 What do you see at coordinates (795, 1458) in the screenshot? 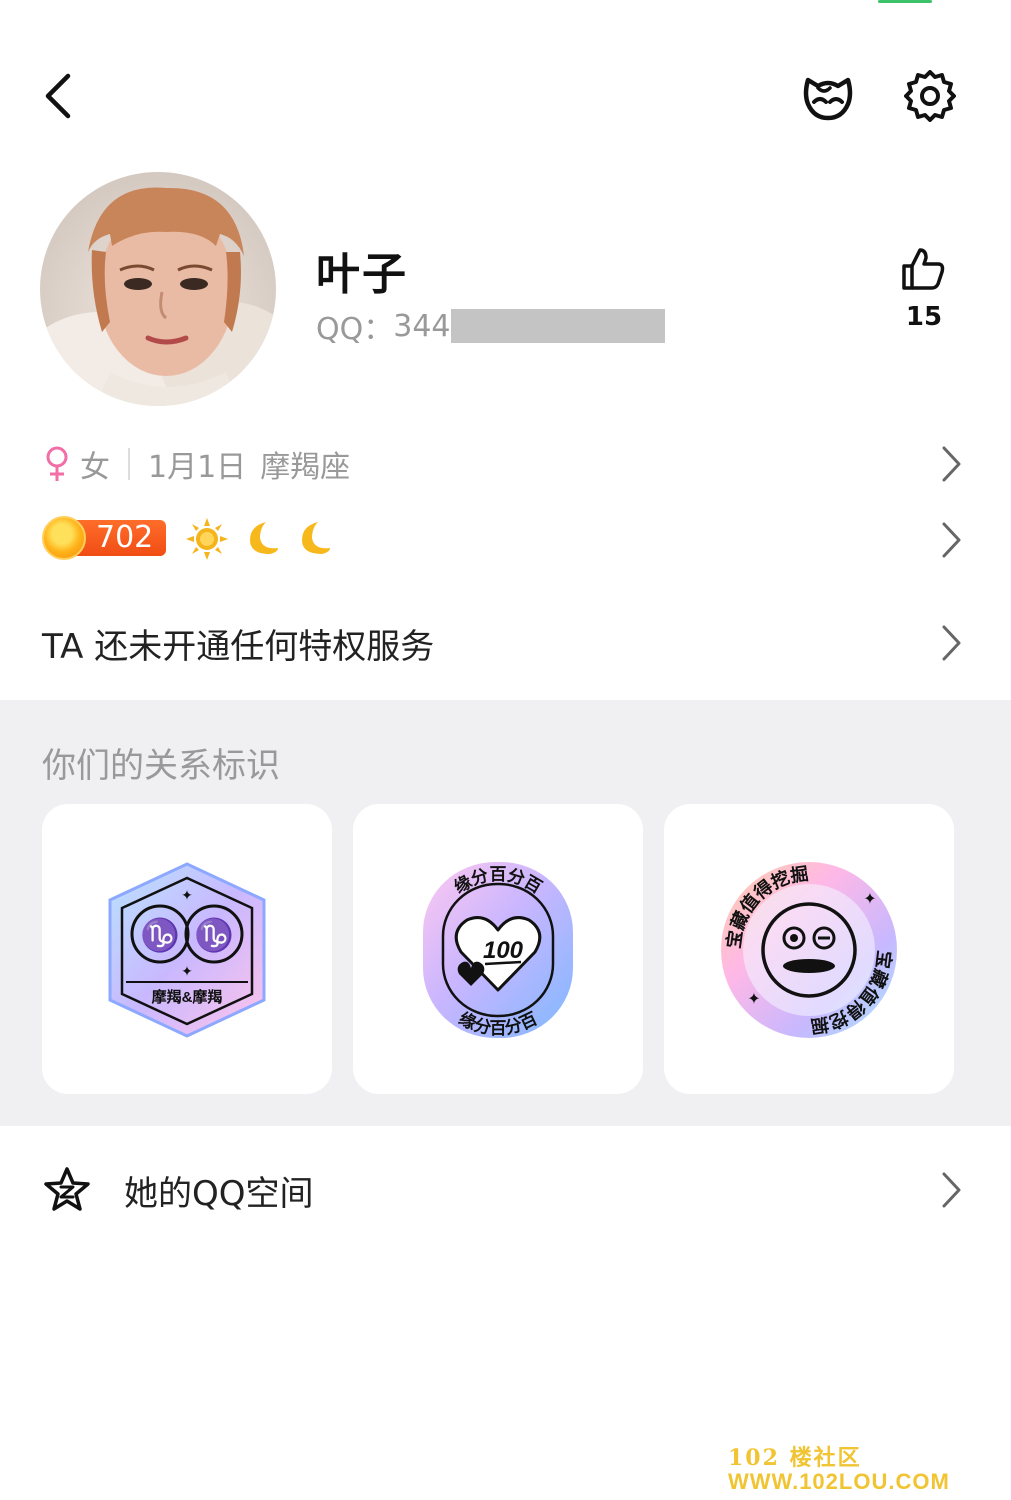
I see `watermark-line1: 102 楼社区` at bounding box center [795, 1458].